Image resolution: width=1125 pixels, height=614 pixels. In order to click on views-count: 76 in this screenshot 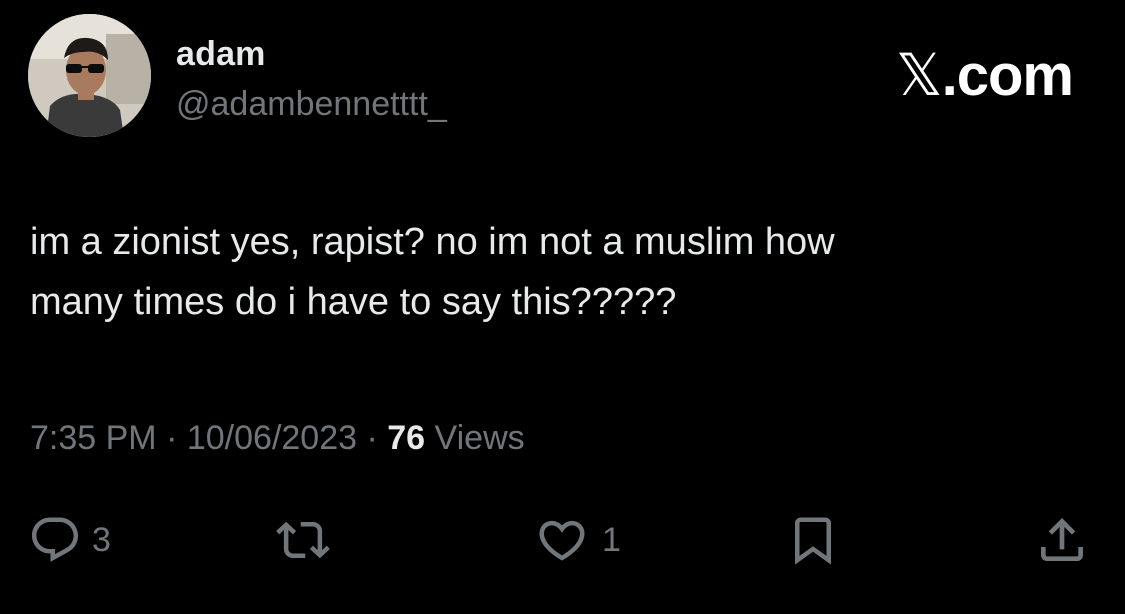, I will do `click(406, 438)`.